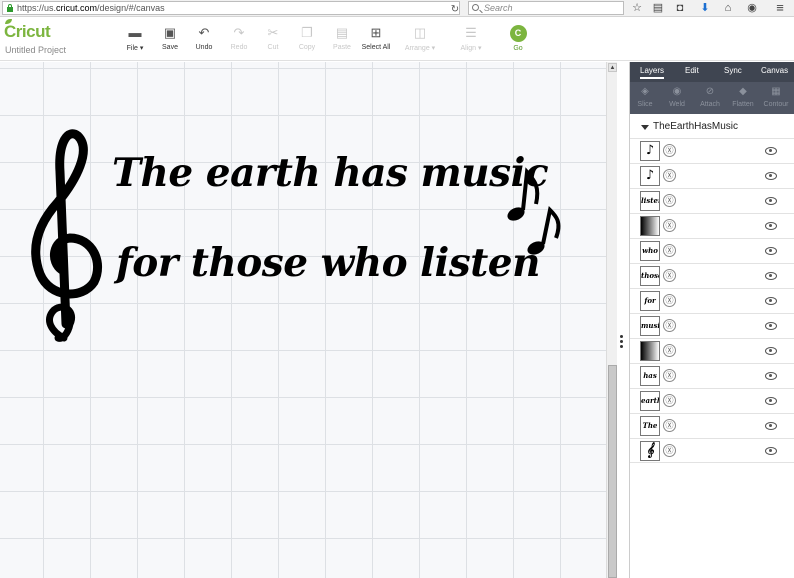 Image resolution: width=794 pixels, height=578 pixels. What do you see at coordinates (612, 471) in the screenshot?
I see `scrollbar-thumb` at bounding box center [612, 471].